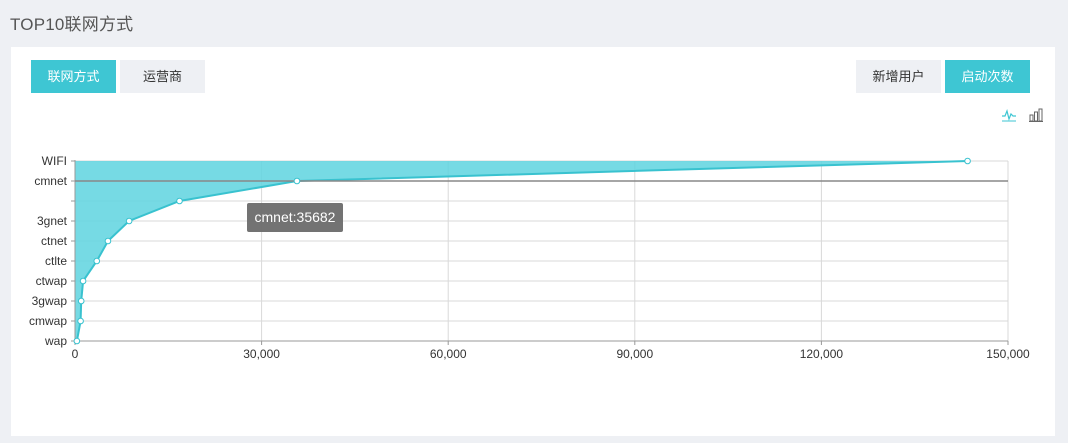 This screenshot has height=443, width=1068. Describe the element at coordinates (898, 76) in the screenshot. I see `tab-new-users: 新增用户` at that location.